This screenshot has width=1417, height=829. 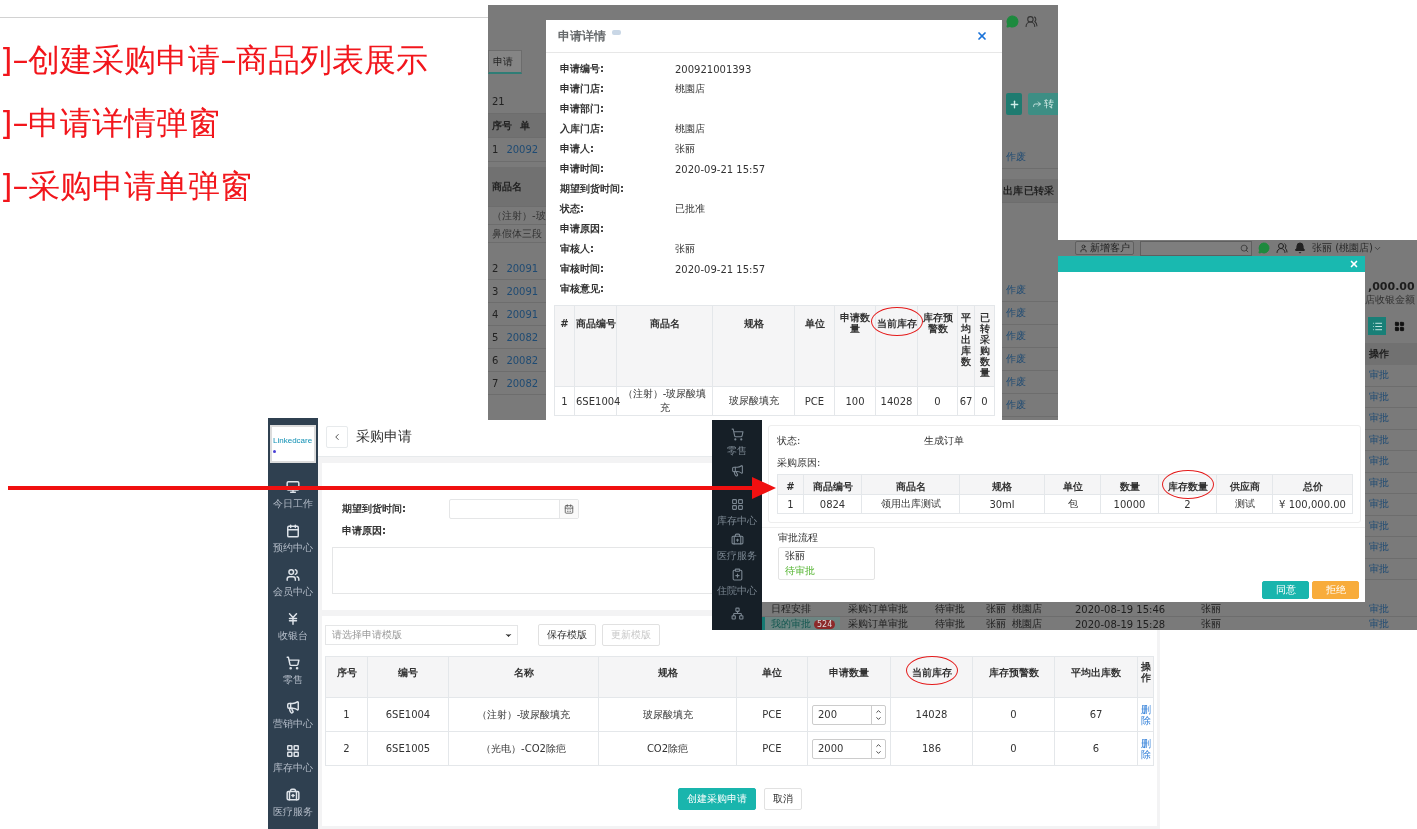 I want to click on column-header: #, so click(x=564, y=323).